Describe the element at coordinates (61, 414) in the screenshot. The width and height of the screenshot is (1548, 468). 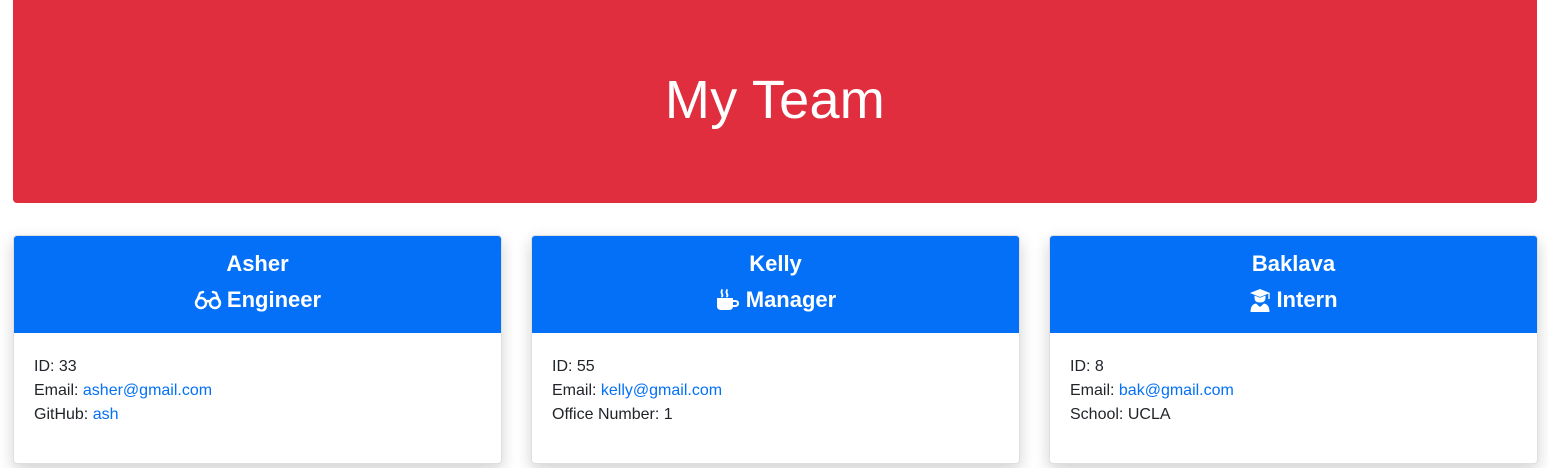
I see `github-label: GitHub:` at that location.